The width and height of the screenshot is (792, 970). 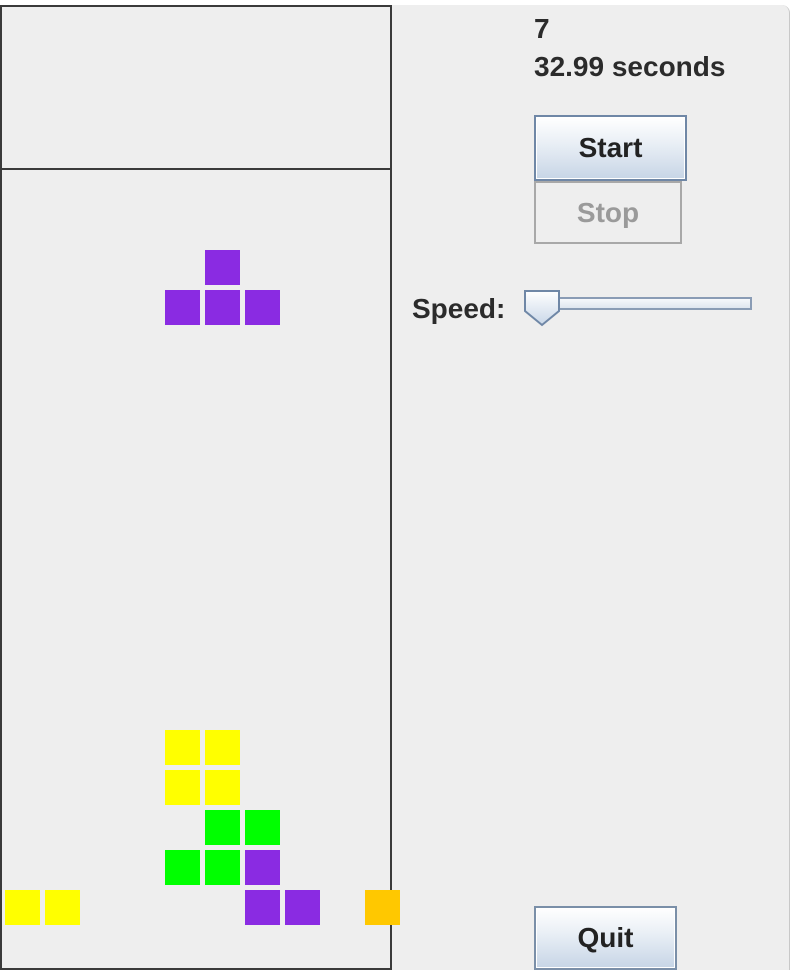 I want to click on spawn-zone-divider, so click(x=196, y=169).